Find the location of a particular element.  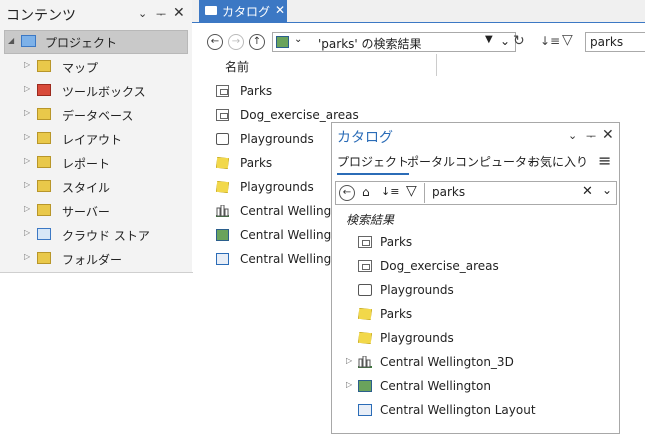

location-box: ⌄ 'parks' の検索結果 ▼ ⌄ is located at coordinates (394, 42).